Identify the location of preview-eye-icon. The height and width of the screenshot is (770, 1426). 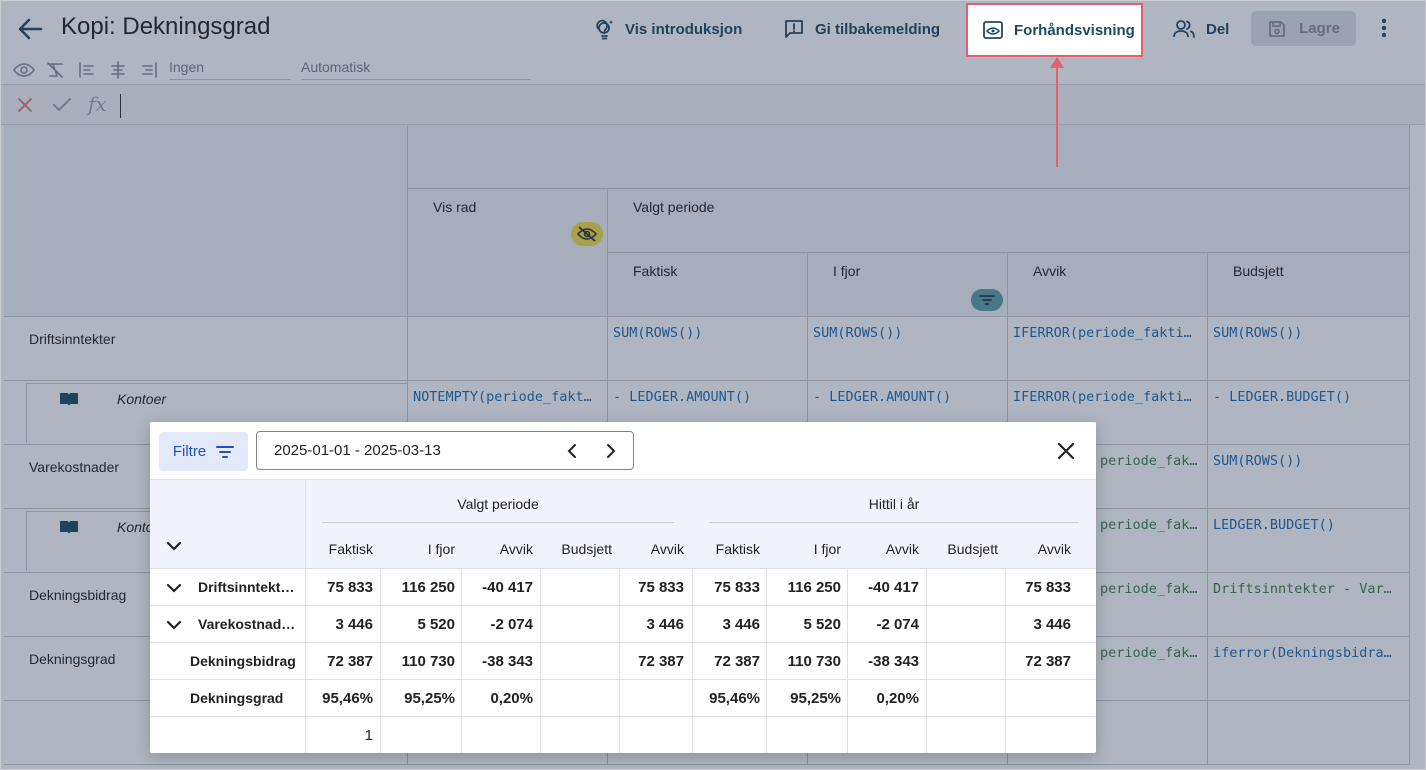
(993, 30).